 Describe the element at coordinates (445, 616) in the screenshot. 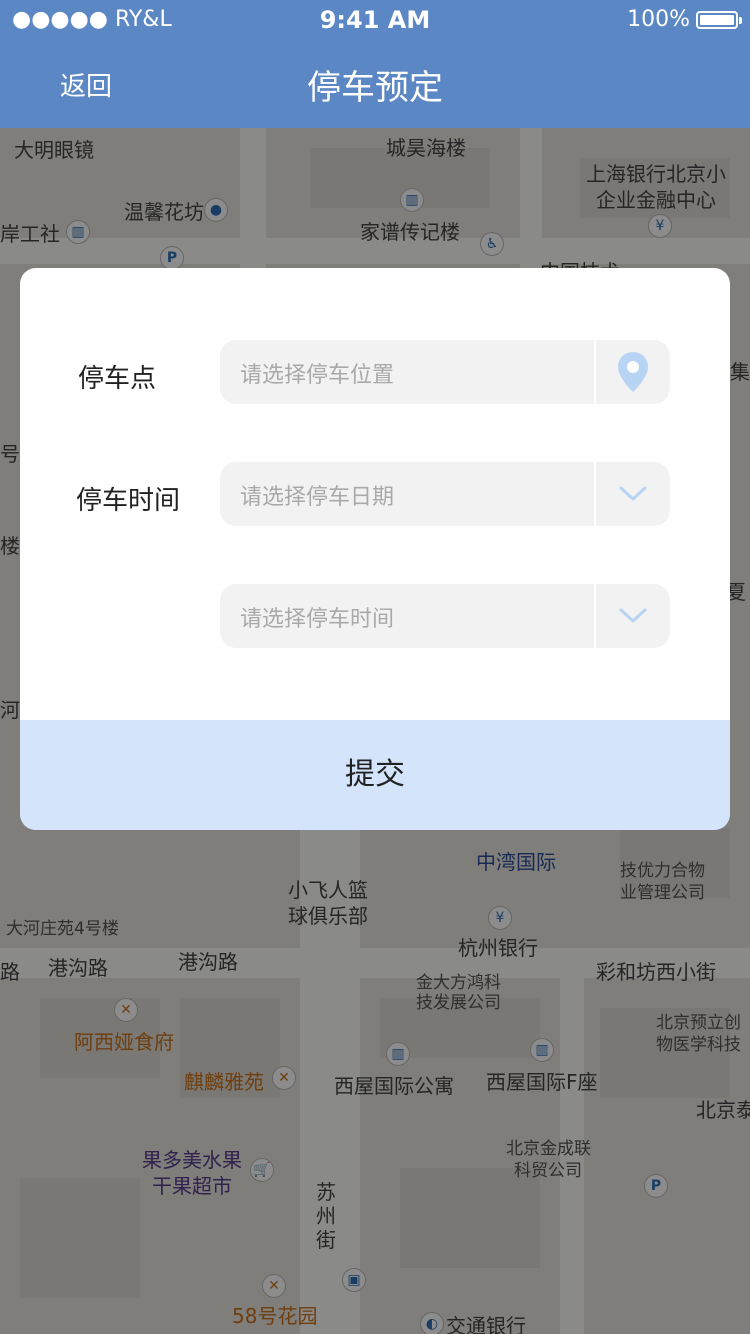

I see `parking-time-field: 请选择停车时间` at that location.